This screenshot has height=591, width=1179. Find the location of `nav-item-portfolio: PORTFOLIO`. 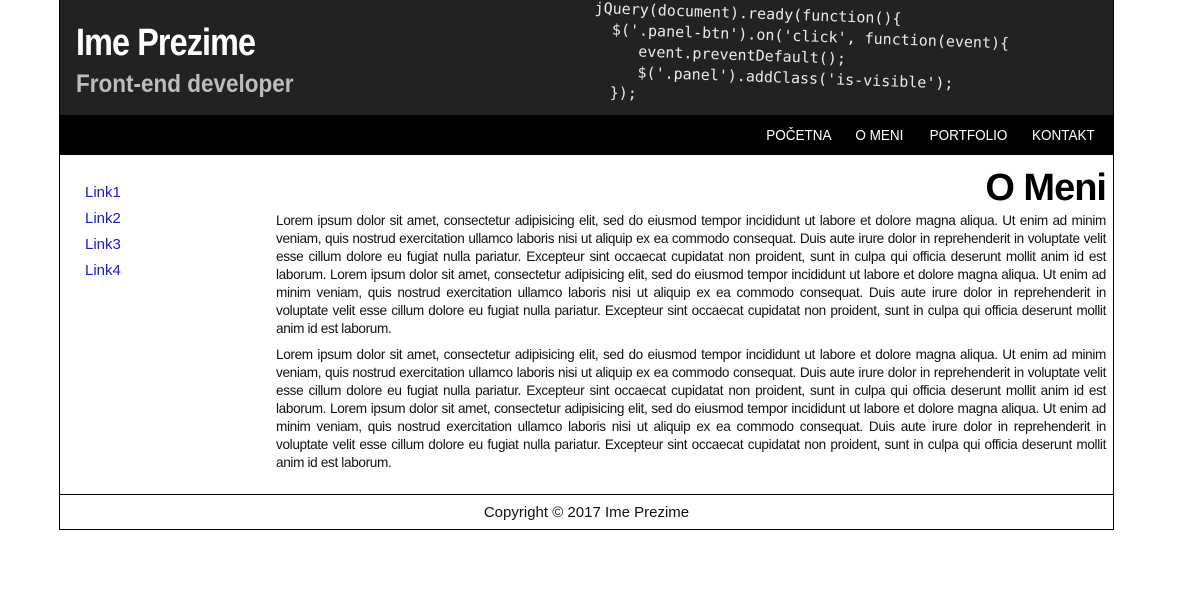

nav-item-portfolio: PORTFOLIO is located at coordinates (969, 135).